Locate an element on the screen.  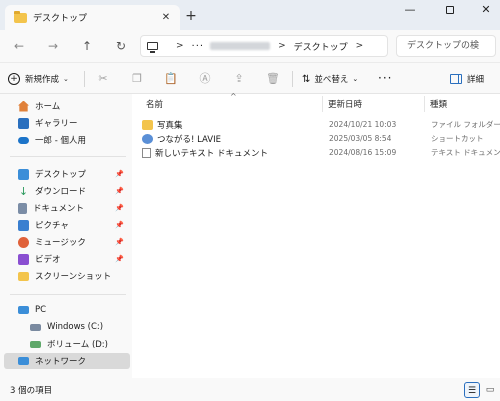
sort-label: 並べ替え is located at coordinates (331, 80).